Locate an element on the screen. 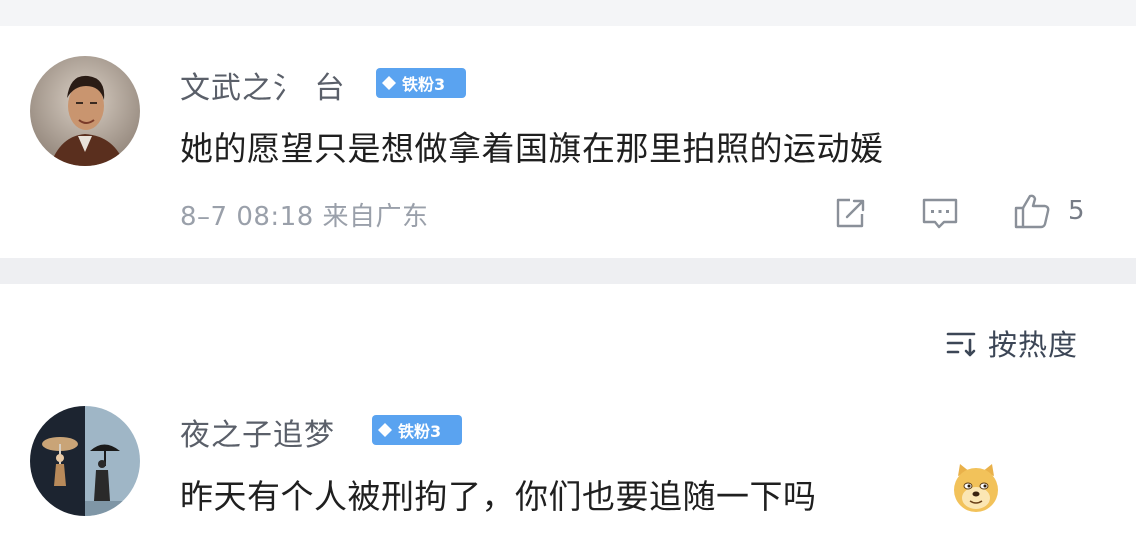 The image size is (1136, 536). username: 文武之氵 台 is located at coordinates (263, 85).